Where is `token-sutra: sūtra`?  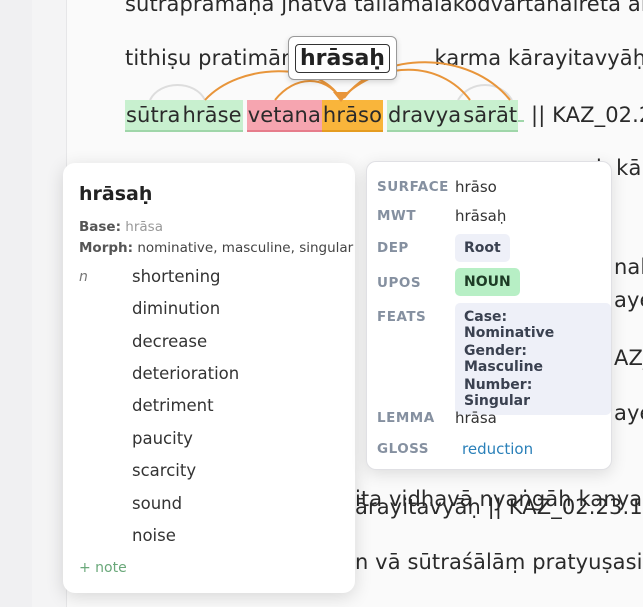 token-sutra: sūtra is located at coordinates (153, 116).